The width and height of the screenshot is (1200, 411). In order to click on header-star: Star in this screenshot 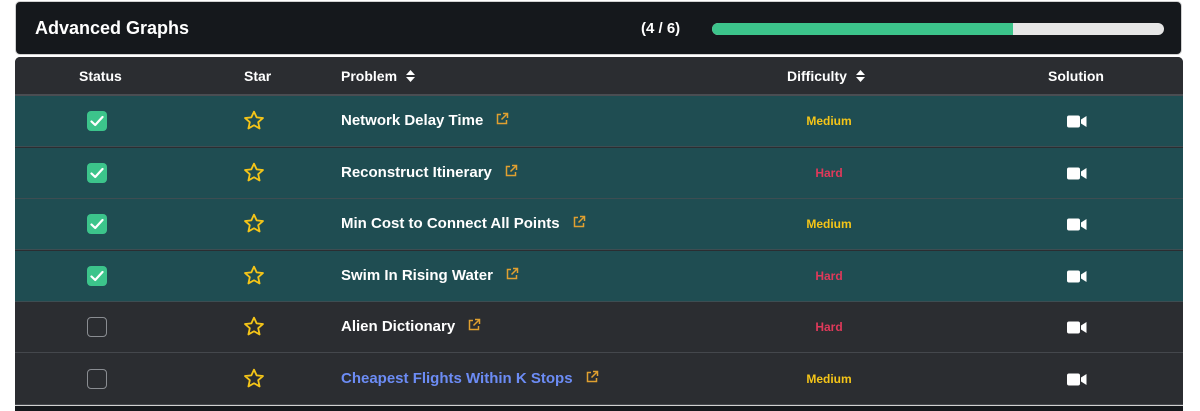, I will do `click(258, 76)`.